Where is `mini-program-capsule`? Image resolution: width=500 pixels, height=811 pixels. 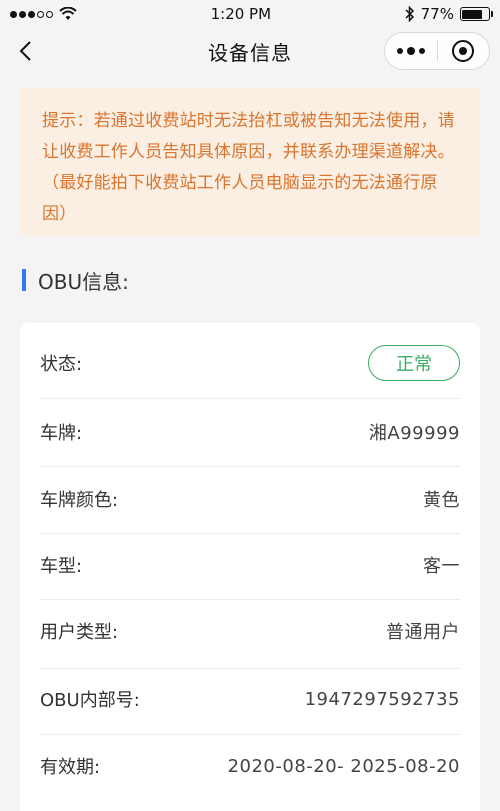
mini-program-capsule is located at coordinates (437, 51).